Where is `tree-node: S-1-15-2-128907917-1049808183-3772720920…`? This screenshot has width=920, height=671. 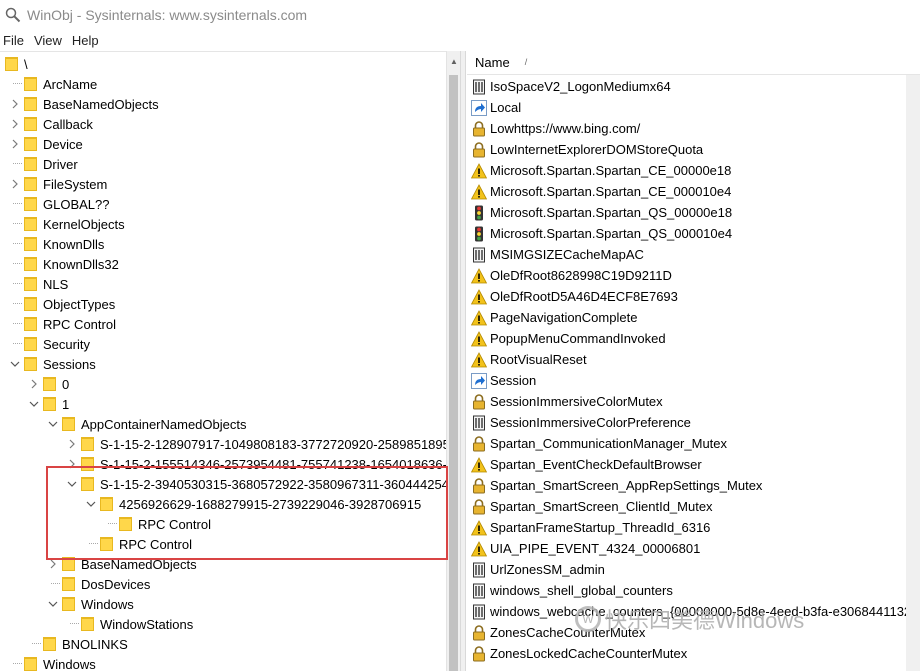
tree-node: S-1-15-2-128907917-1049808183-3772720920… is located at coordinates (261, 444).